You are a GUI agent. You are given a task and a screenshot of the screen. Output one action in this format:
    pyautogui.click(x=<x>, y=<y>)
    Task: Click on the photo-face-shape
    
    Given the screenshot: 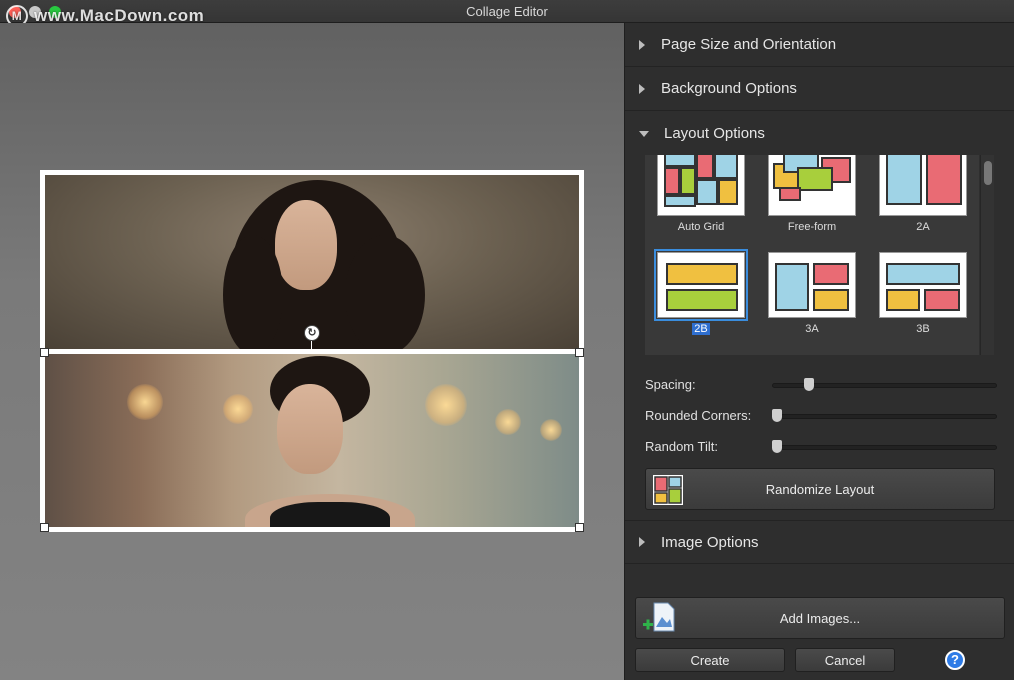 What is the action you would take?
    pyautogui.click(x=306, y=245)
    